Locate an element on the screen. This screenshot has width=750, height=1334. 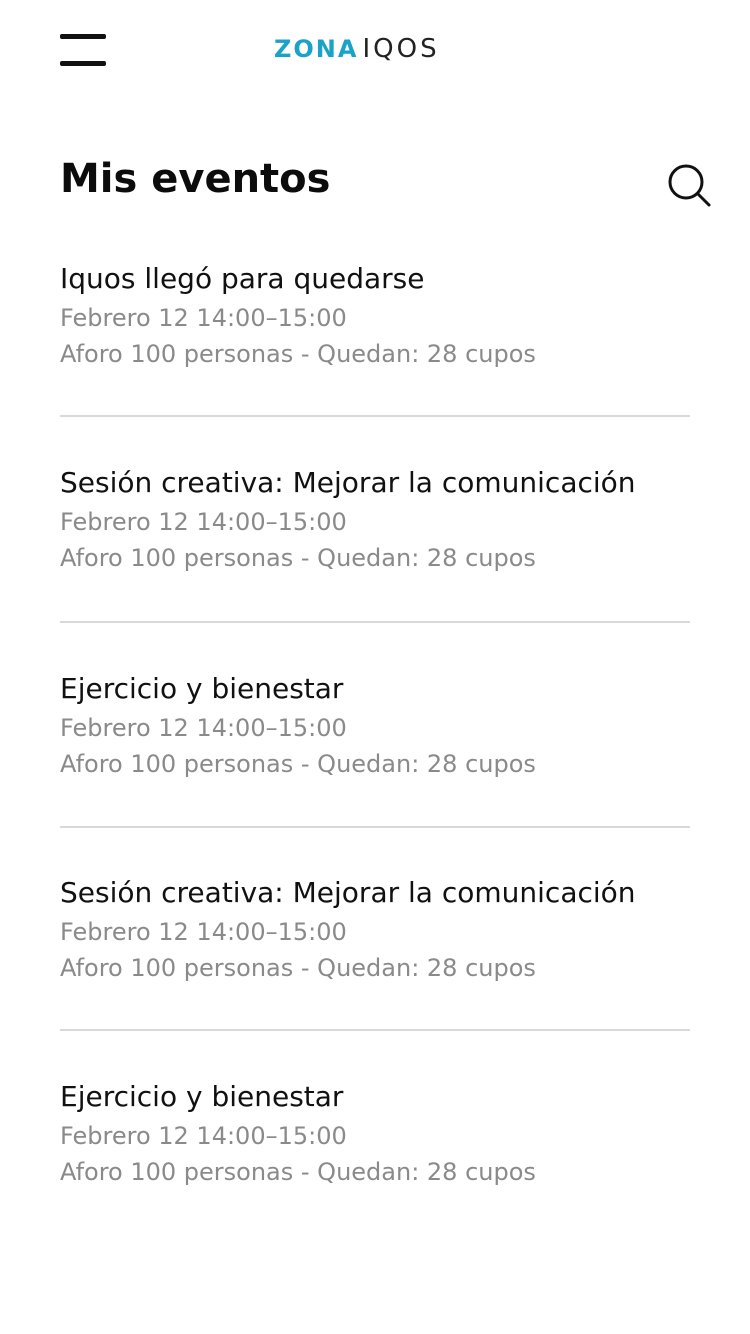
page-title: Mis eventos is located at coordinates (195, 179).